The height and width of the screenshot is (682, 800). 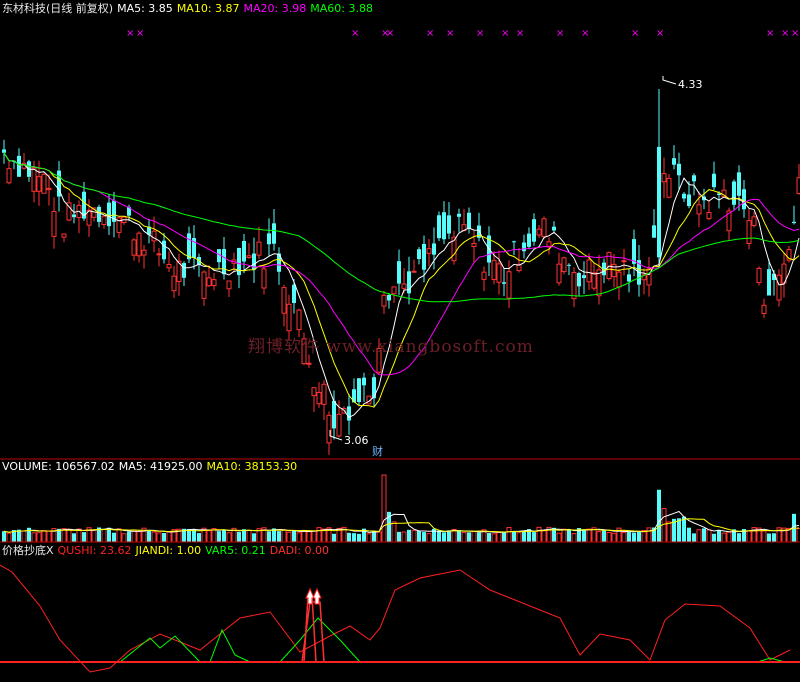 I want to click on low-label: 3.06, so click(x=356, y=440).